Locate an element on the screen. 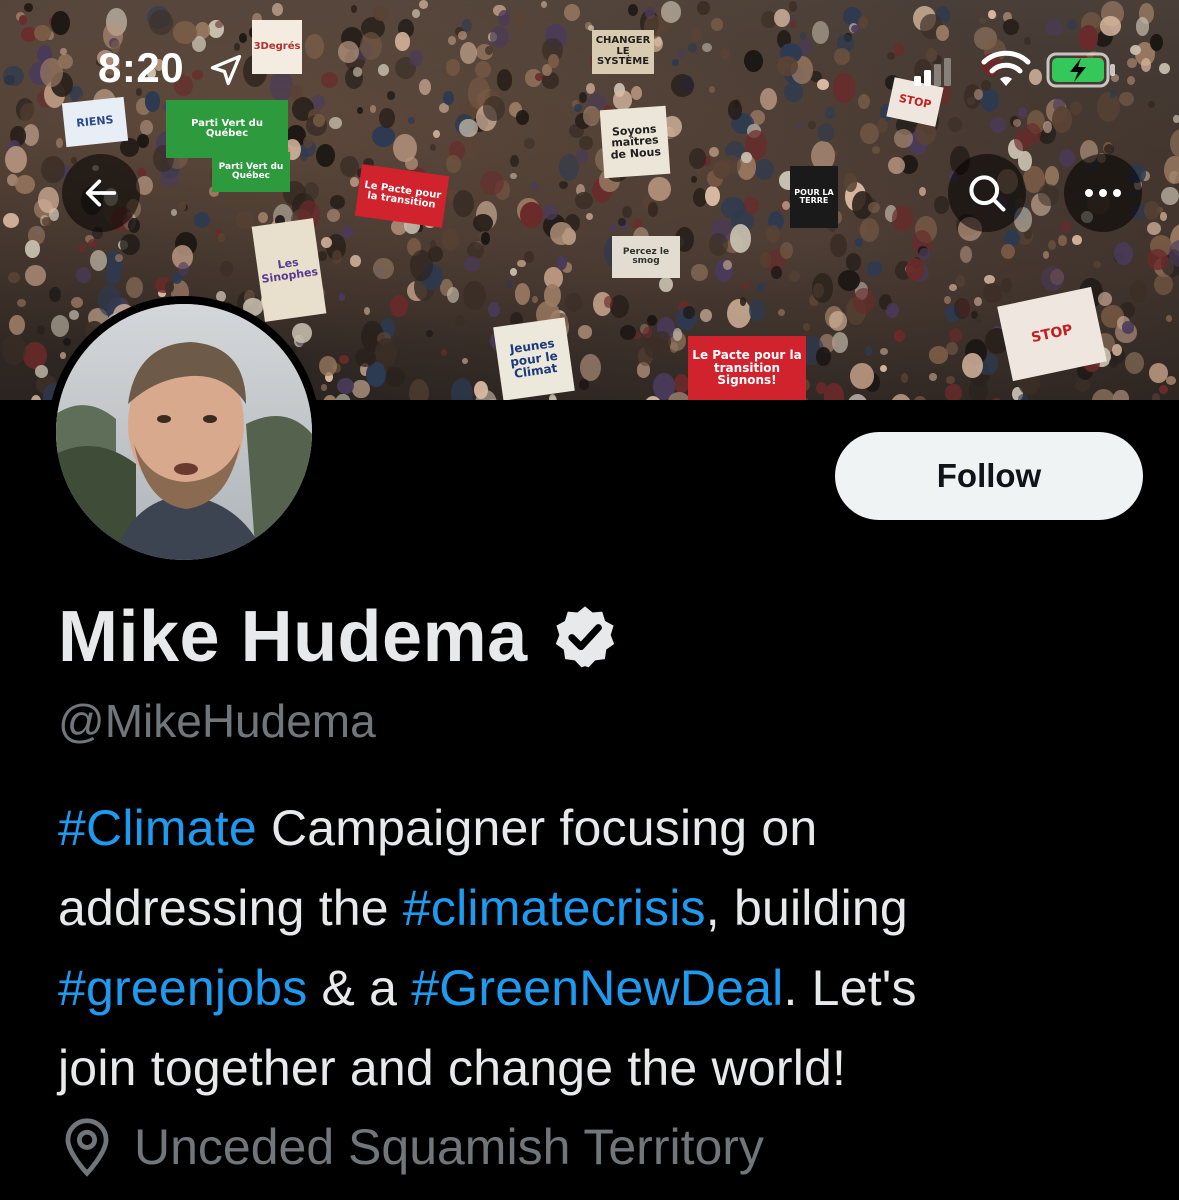  more-button is located at coordinates (1103, 193).